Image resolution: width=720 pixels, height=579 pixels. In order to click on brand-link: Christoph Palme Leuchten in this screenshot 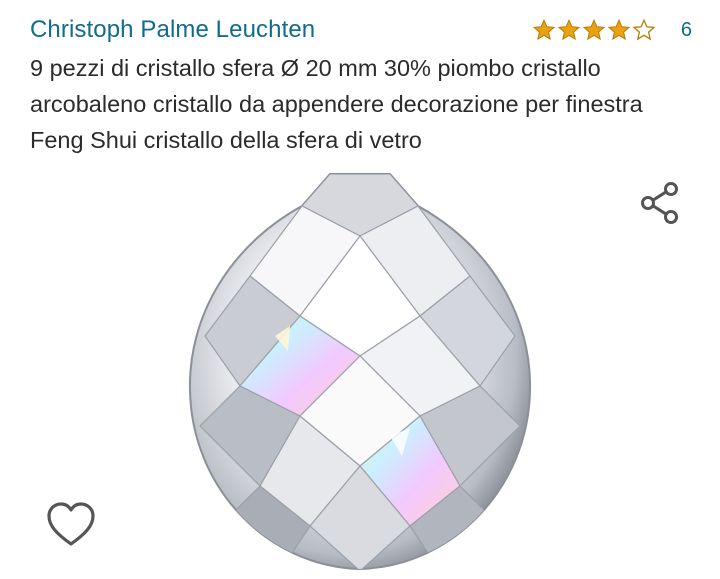, I will do `click(172, 30)`.